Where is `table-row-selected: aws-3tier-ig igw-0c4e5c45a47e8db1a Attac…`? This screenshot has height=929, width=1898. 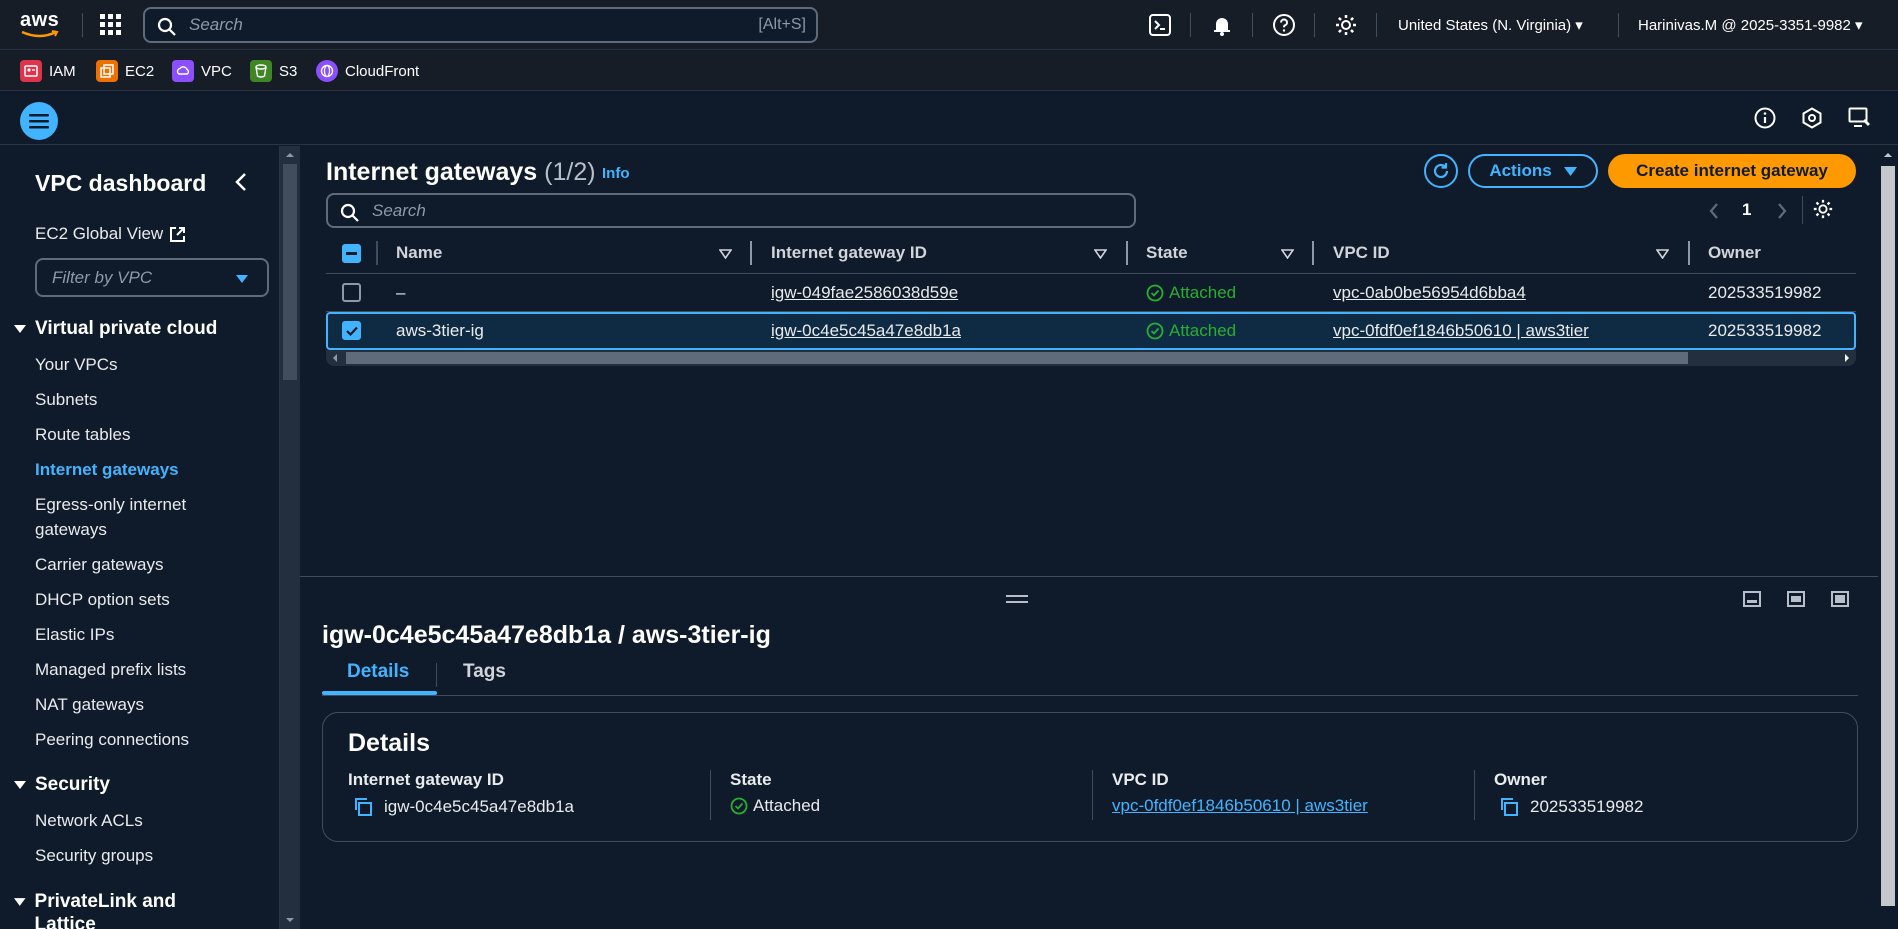 table-row-selected: aws-3tier-ig igw-0c4e5c45a47e8db1a Attac… is located at coordinates (1091, 331).